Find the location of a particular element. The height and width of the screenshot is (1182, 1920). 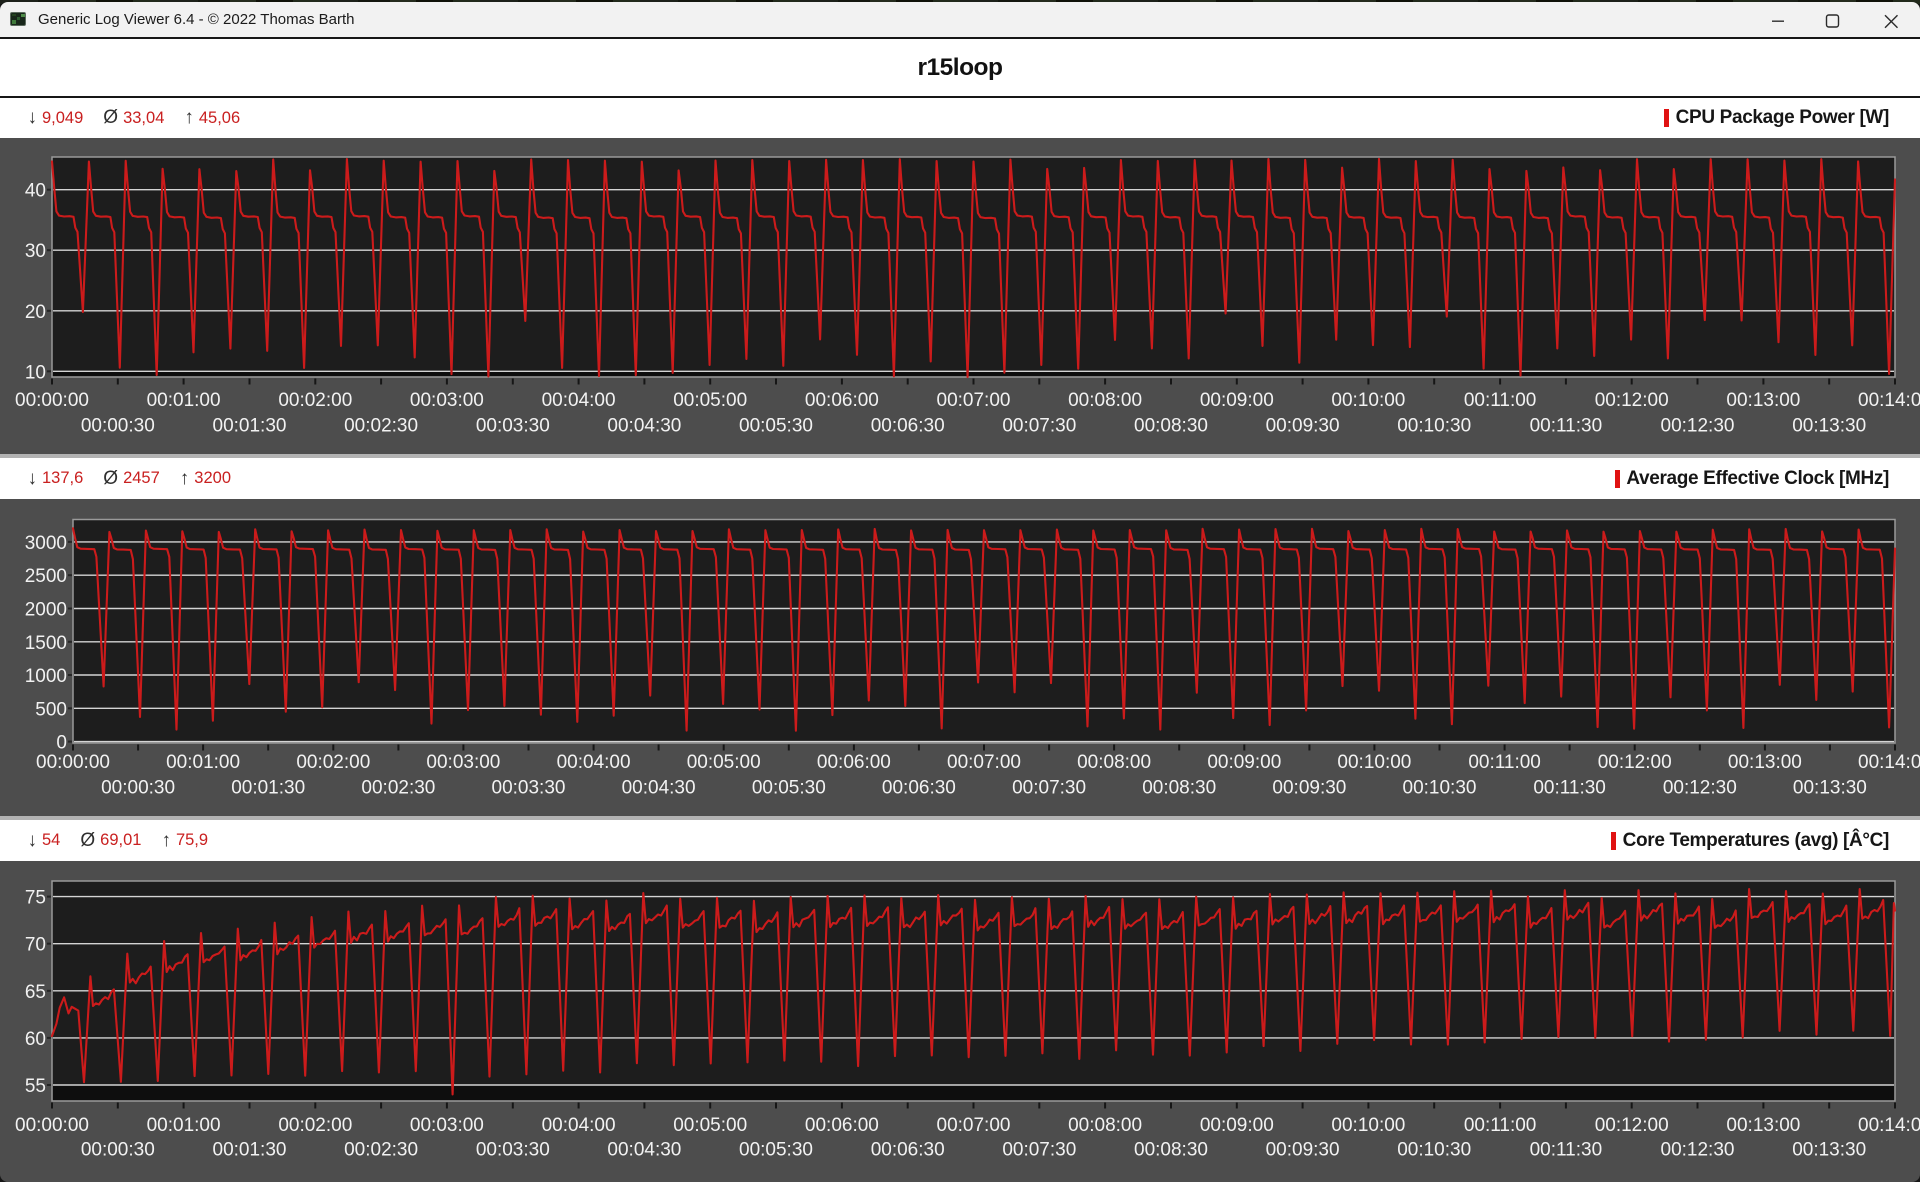

svg-text: 75 is located at coordinates (35, 898).